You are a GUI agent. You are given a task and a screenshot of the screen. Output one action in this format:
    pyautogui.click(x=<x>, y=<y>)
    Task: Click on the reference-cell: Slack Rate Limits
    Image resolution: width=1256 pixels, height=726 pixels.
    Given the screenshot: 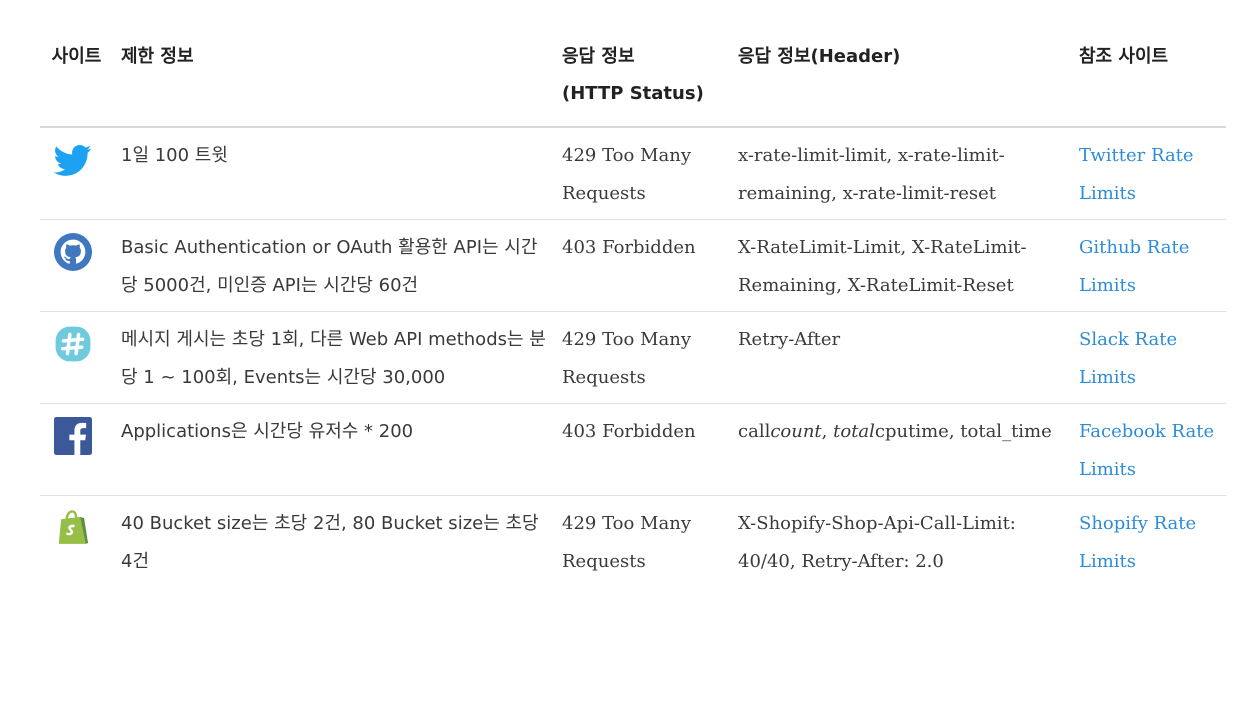 What is the action you would take?
    pyautogui.click(x=1148, y=357)
    